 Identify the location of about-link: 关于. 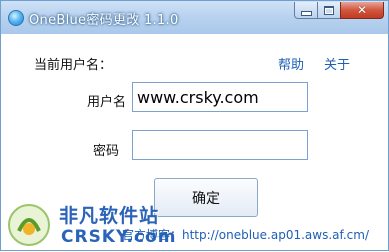
(337, 63).